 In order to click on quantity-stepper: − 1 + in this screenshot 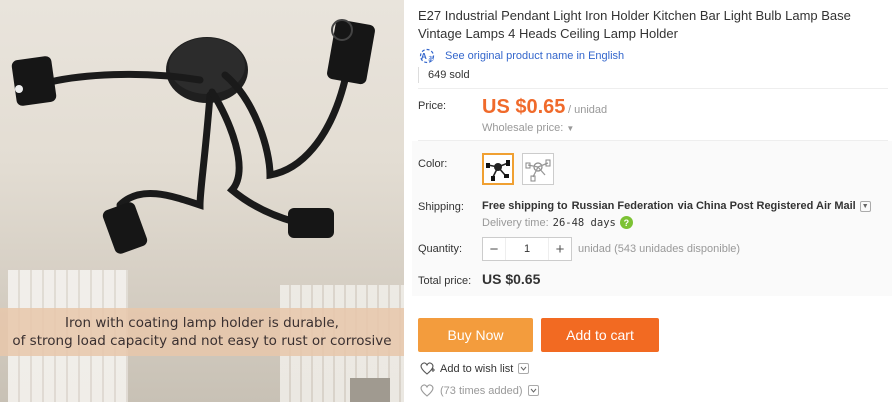, I will do `click(527, 249)`.